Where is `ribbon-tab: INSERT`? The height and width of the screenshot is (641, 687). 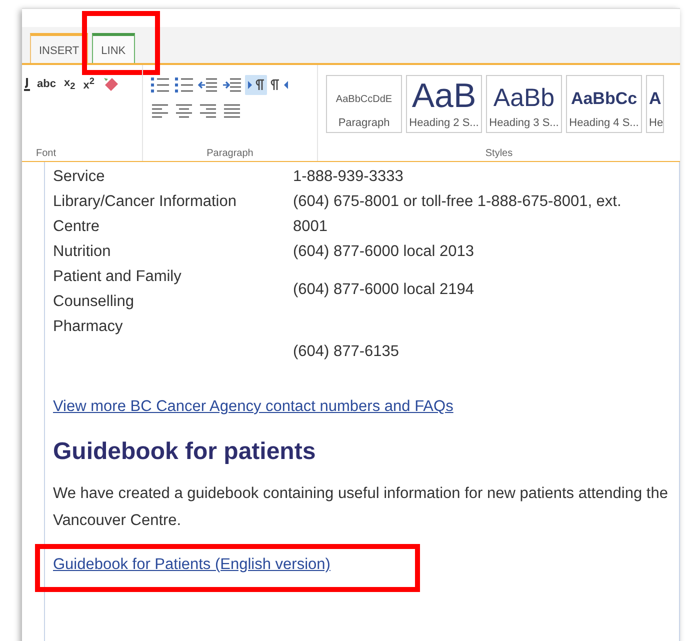 ribbon-tab: INSERT is located at coordinates (59, 48).